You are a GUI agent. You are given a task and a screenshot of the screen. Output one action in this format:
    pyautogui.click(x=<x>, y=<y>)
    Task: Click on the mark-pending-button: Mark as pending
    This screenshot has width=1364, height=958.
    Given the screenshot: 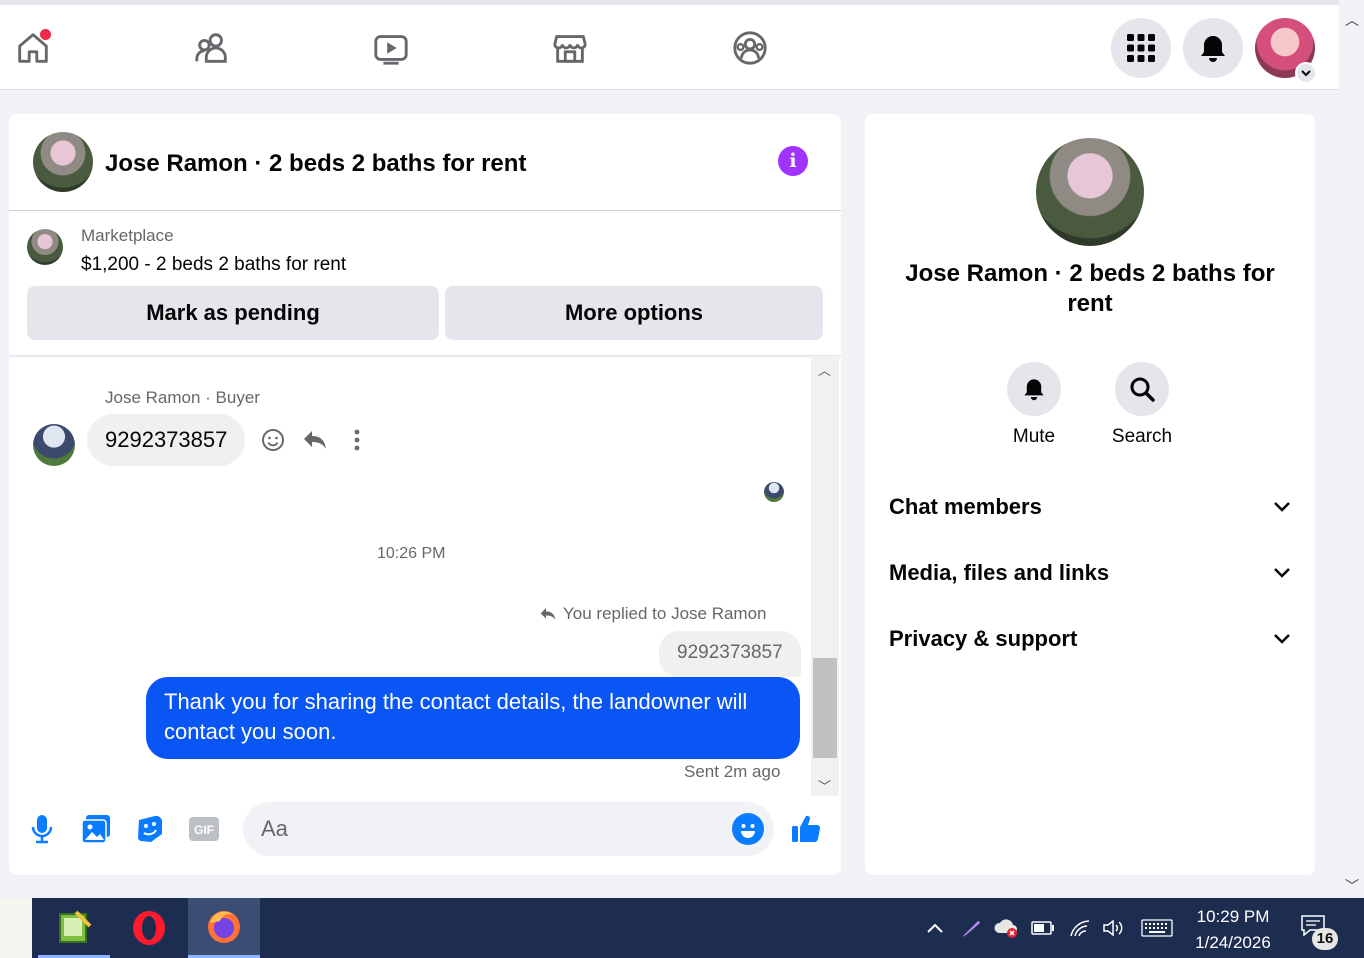 What is the action you would take?
    pyautogui.click(x=233, y=313)
    